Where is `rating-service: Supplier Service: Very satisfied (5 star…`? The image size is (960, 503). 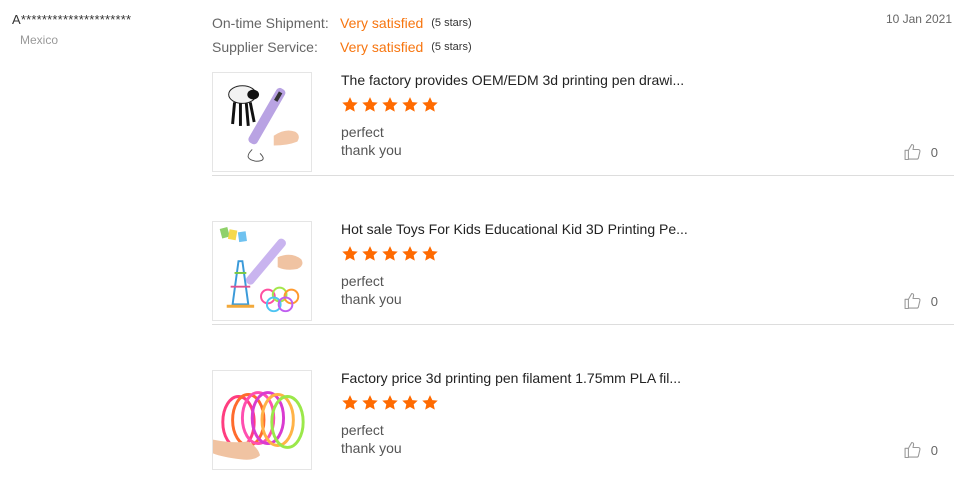 rating-service: Supplier Service: Very satisfied (5 star… is located at coordinates (342, 47).